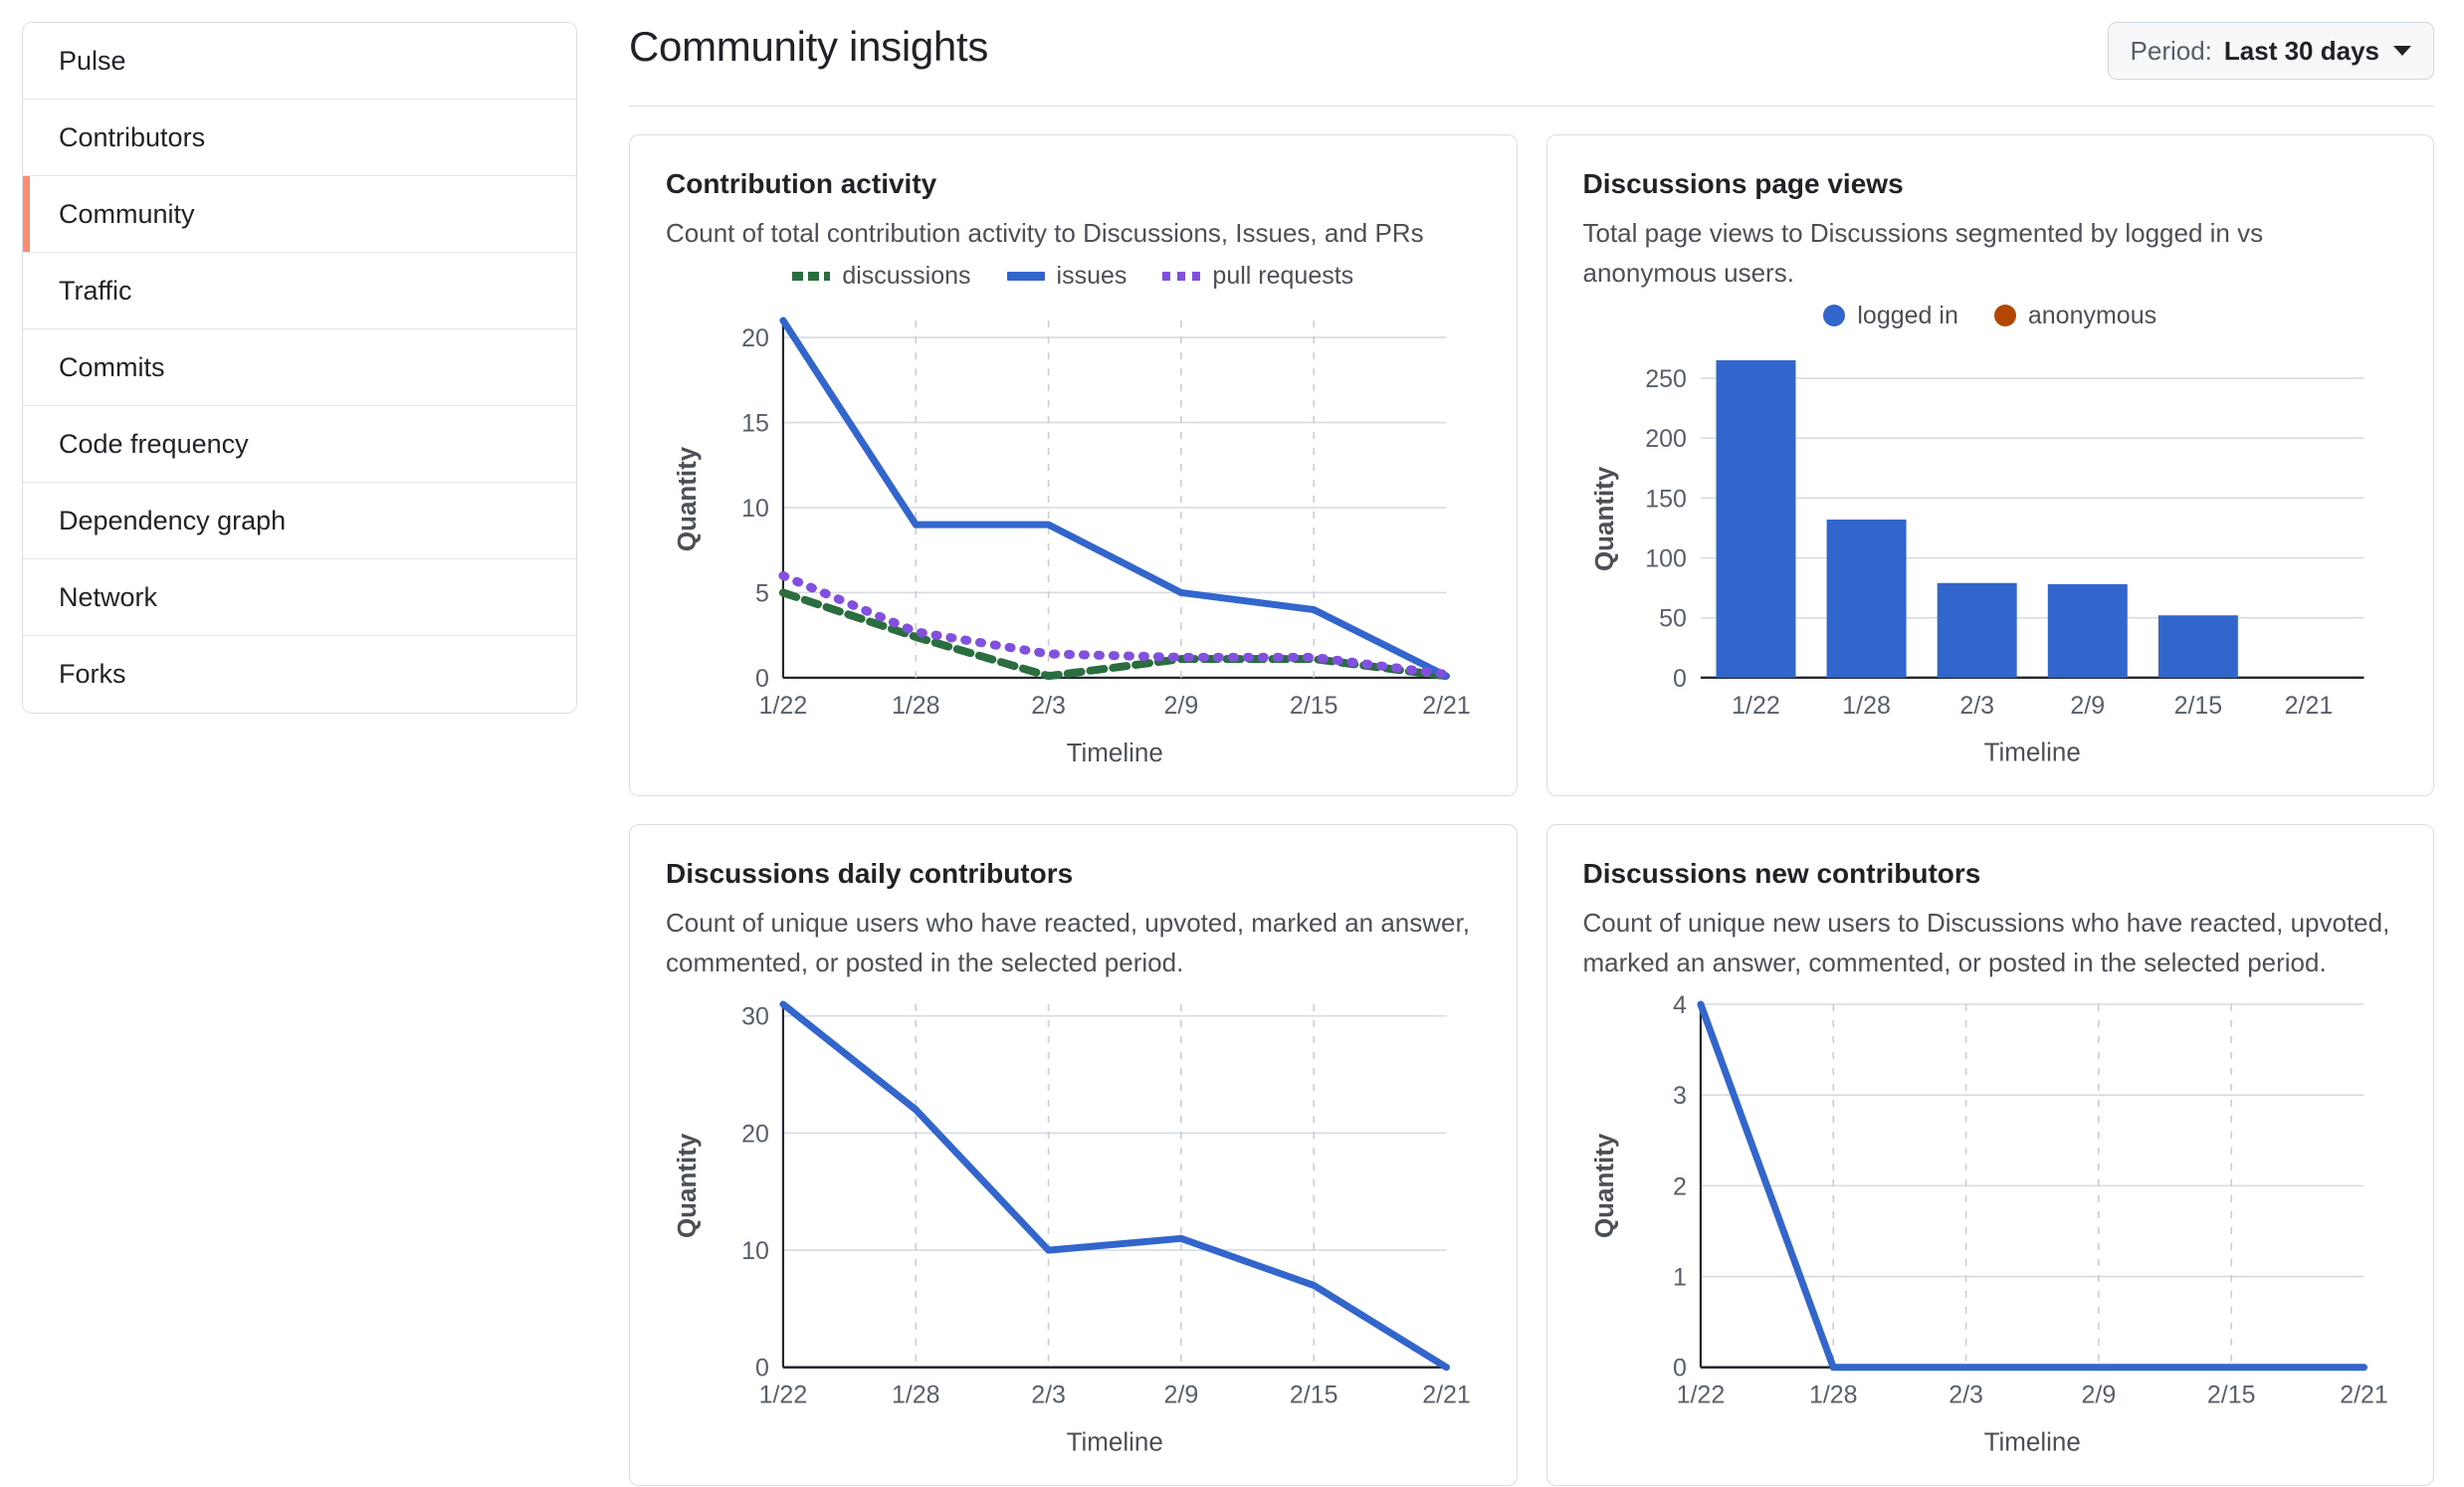  What do you see at coordinates (2301, 51) in the screenshot?
I see `period-value: Last 30 days` at bounding box center [2301, 51].